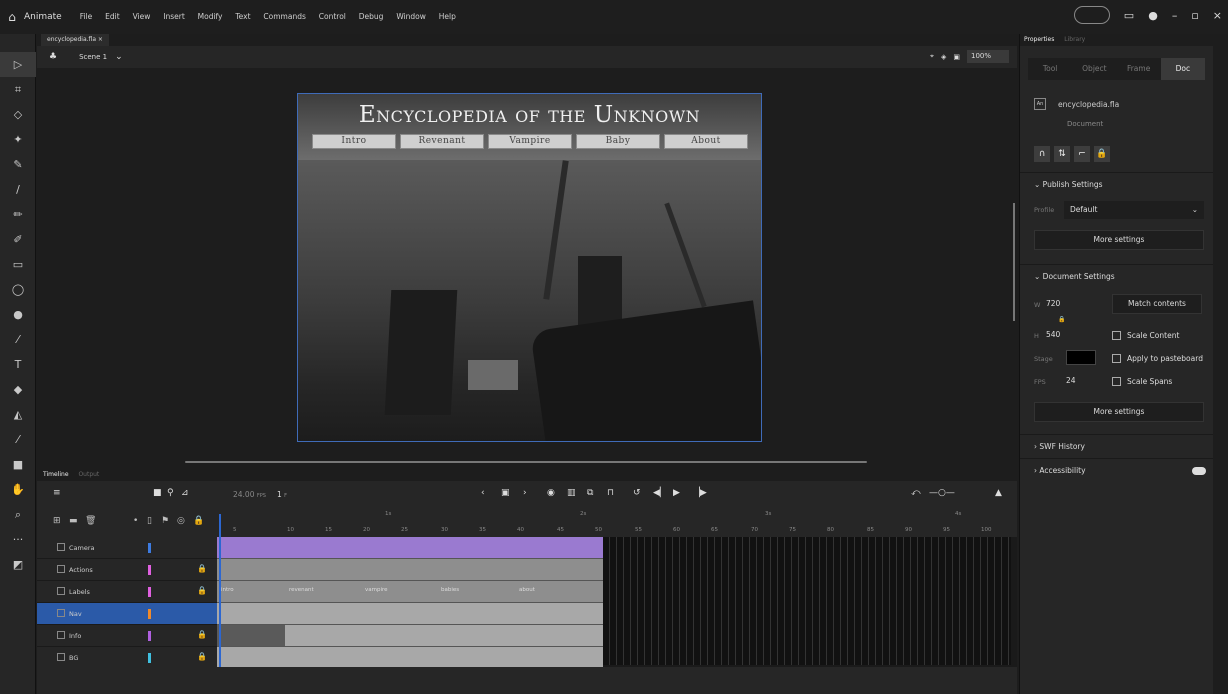 This screenshot has width=1228, height=694. I want to click on camera-icon: ■, so click(157, 493).